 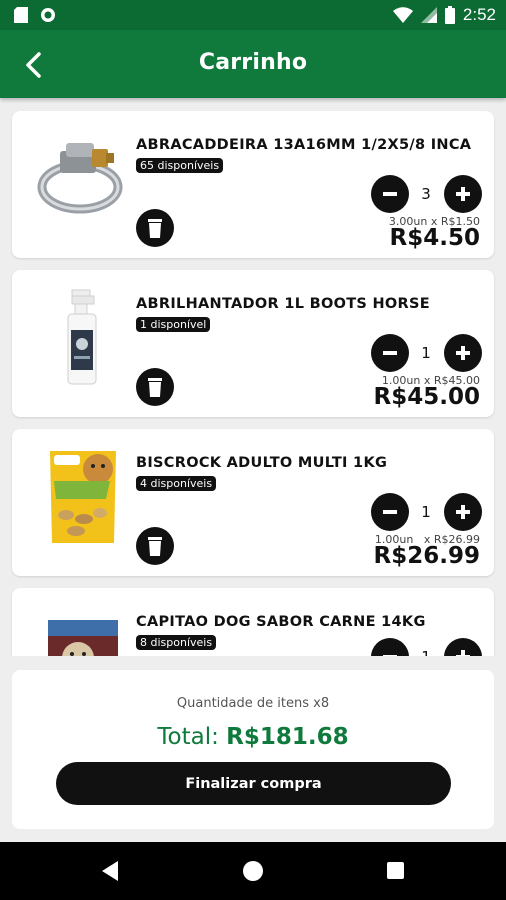 I want to click on product-name: ABRACADDEIRA 13A16MM 1/2X5/8 INCA, so click(x=304, y=145).